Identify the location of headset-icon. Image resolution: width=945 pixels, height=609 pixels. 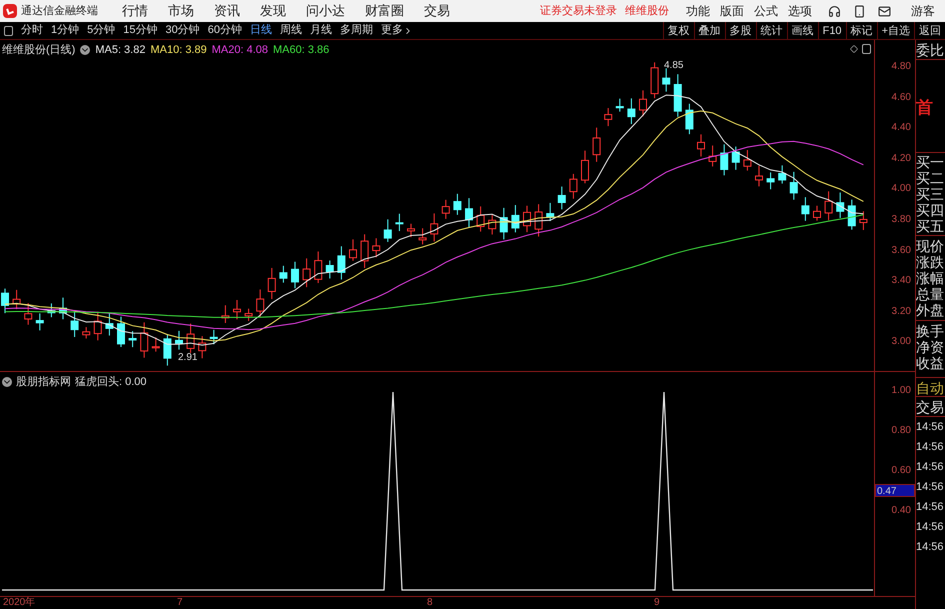
(834, 11).